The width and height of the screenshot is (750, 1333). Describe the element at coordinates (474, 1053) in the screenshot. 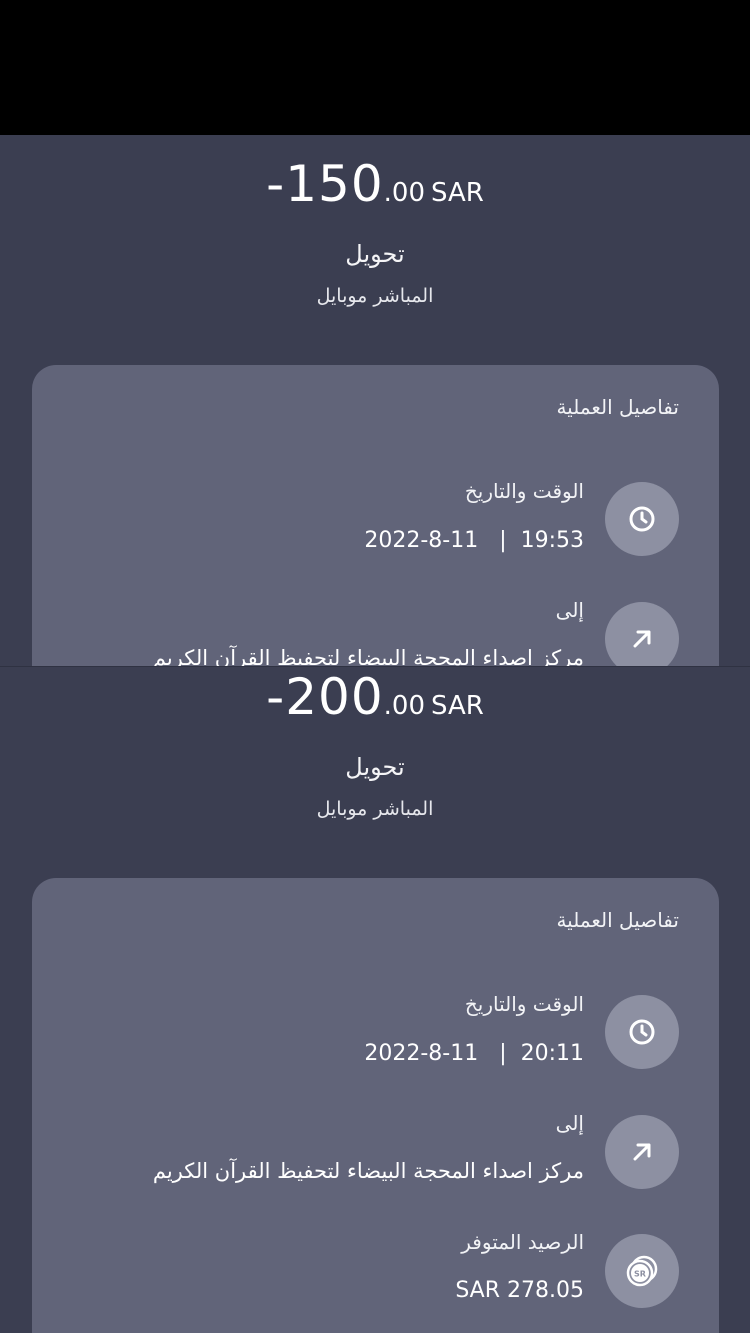

I see `datetime-value: 2022-8-11 | 20:11` at that location.